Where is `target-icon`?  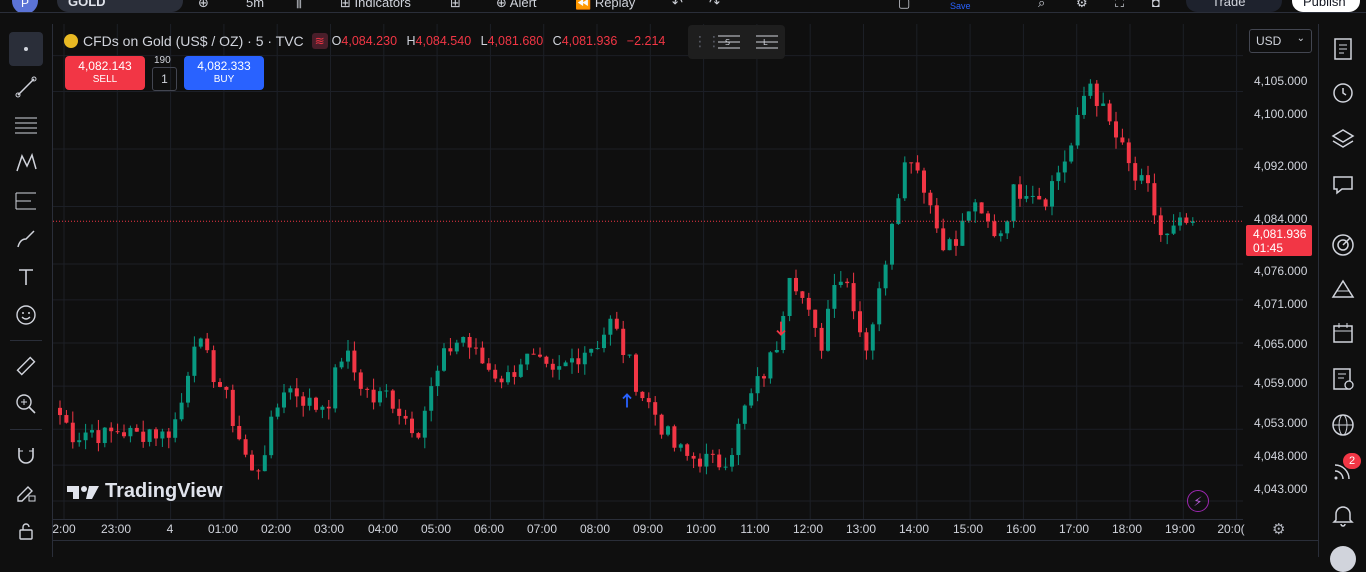 target-icon is located at coordinates (1343, 245).